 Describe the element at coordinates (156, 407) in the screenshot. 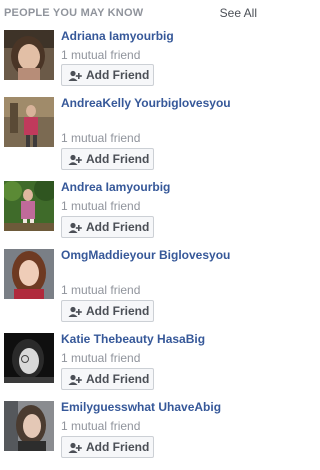

I see `person-name: Emilyguesswhat UhaveAbig` at that location.